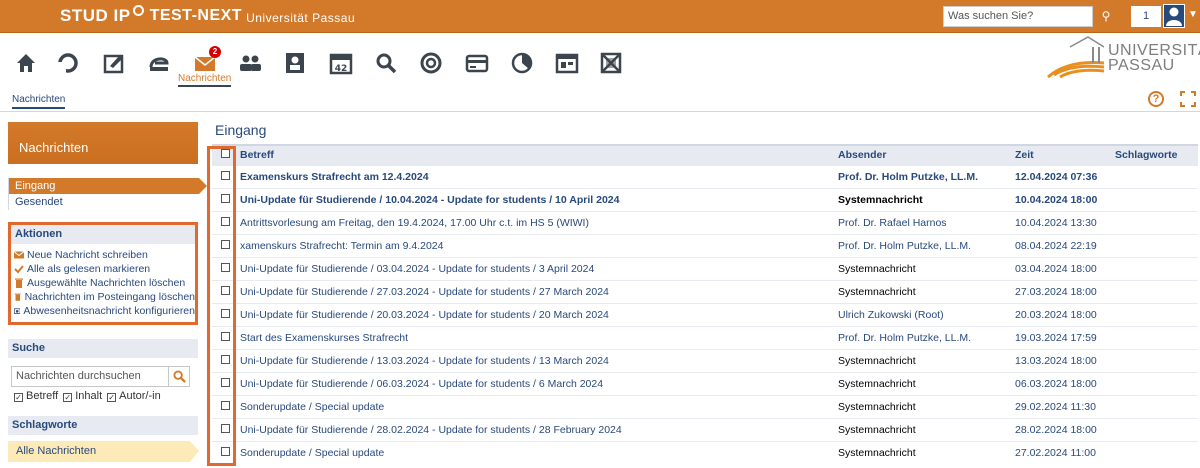  What do you see at coordinates (205, 80) in the screenshot?
I see `nav-item-messages-label: Nachrichten` at bounding box center [205, 80].